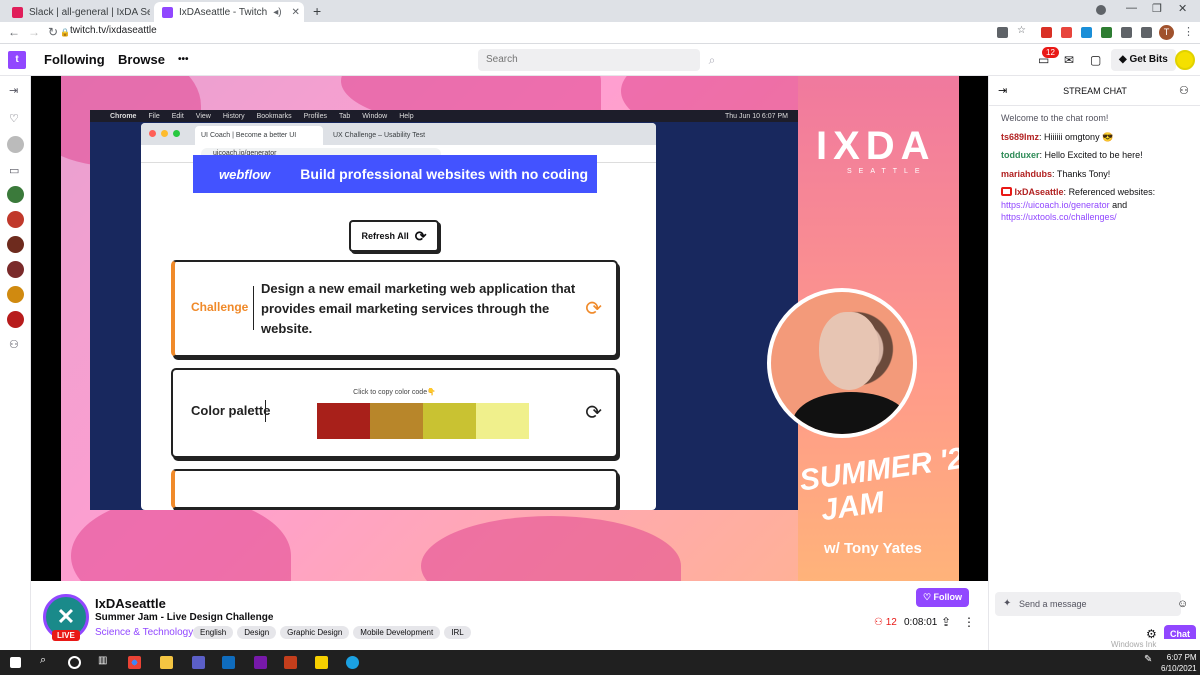  What do you see at coordinates (290, 662) in the screenshot?
I see `powerpoint-icon` at bounding box center [290, 662].